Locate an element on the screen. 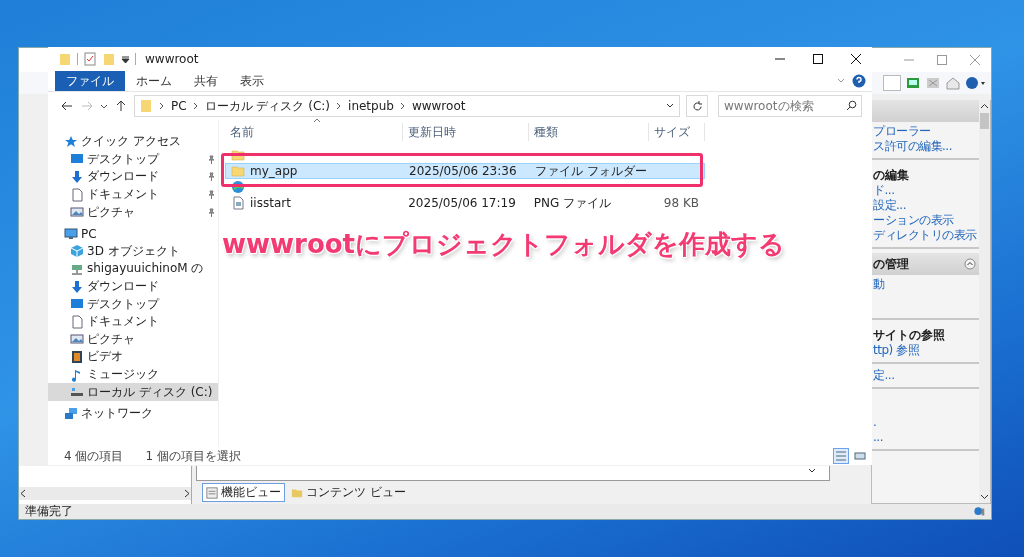 The height and width of the screenshot is (557, 1024). column-header: 種類 is located at coordinates (589, 132).